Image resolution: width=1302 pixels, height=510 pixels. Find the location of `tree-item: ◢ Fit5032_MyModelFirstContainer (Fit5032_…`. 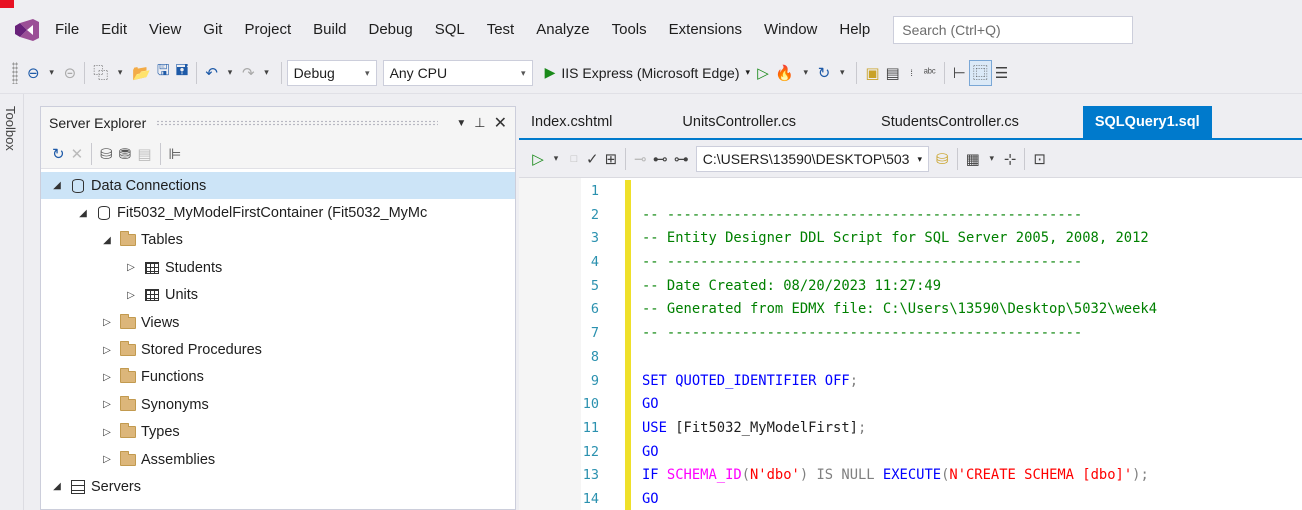

tree-item: ◢ Fit5032_MyModelFirstContainer (Fit5032_… is located at coordinates (278, 212).